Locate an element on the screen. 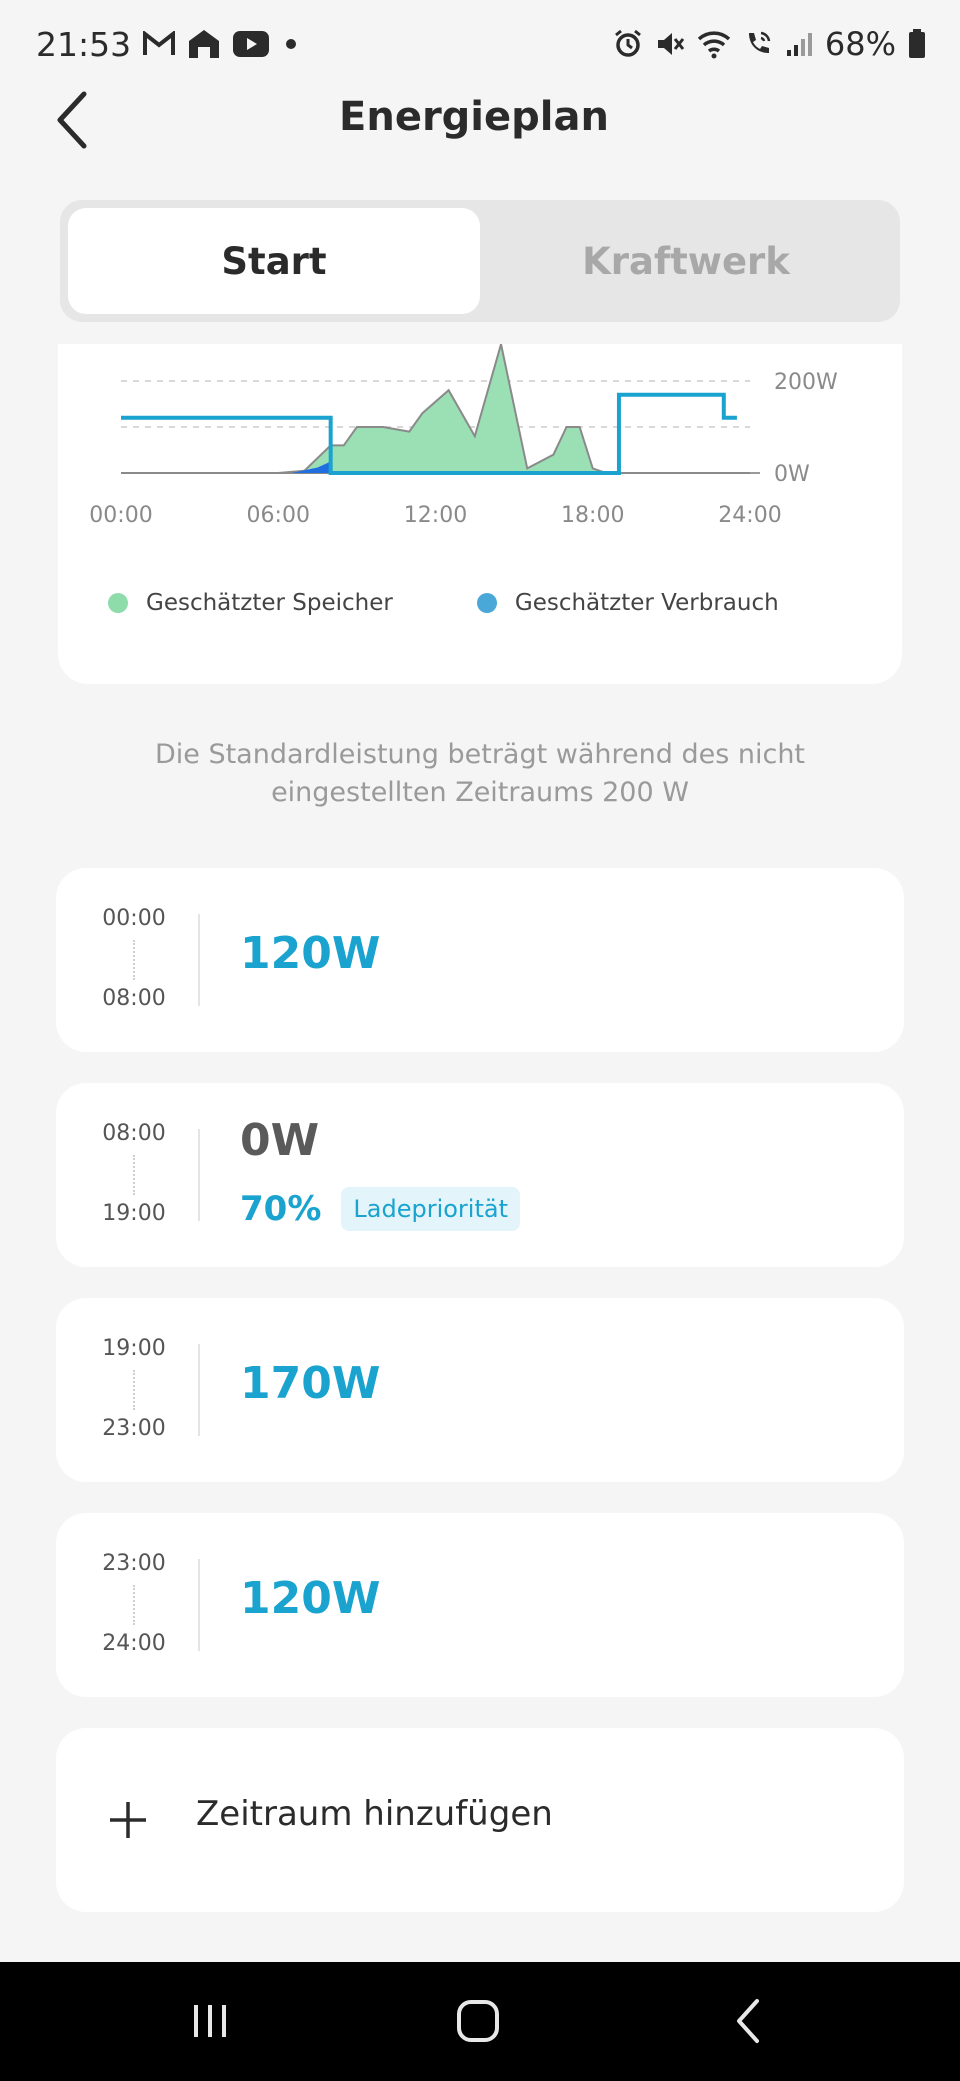 The height and width of the screenshot is (2081, 960). x-tick-label: 00:00 is located at coordinates (120, 515).